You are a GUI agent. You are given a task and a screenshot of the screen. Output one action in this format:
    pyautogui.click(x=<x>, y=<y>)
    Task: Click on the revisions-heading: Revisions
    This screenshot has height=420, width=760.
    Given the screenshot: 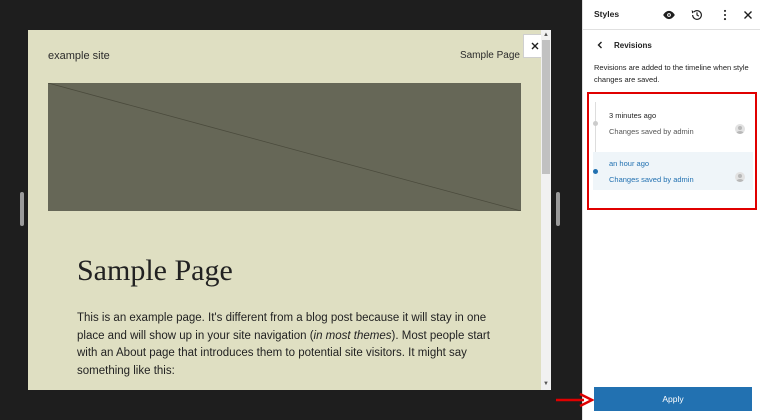 What is the action you would take?
    pyautogui.click(x=633, y=45)
    